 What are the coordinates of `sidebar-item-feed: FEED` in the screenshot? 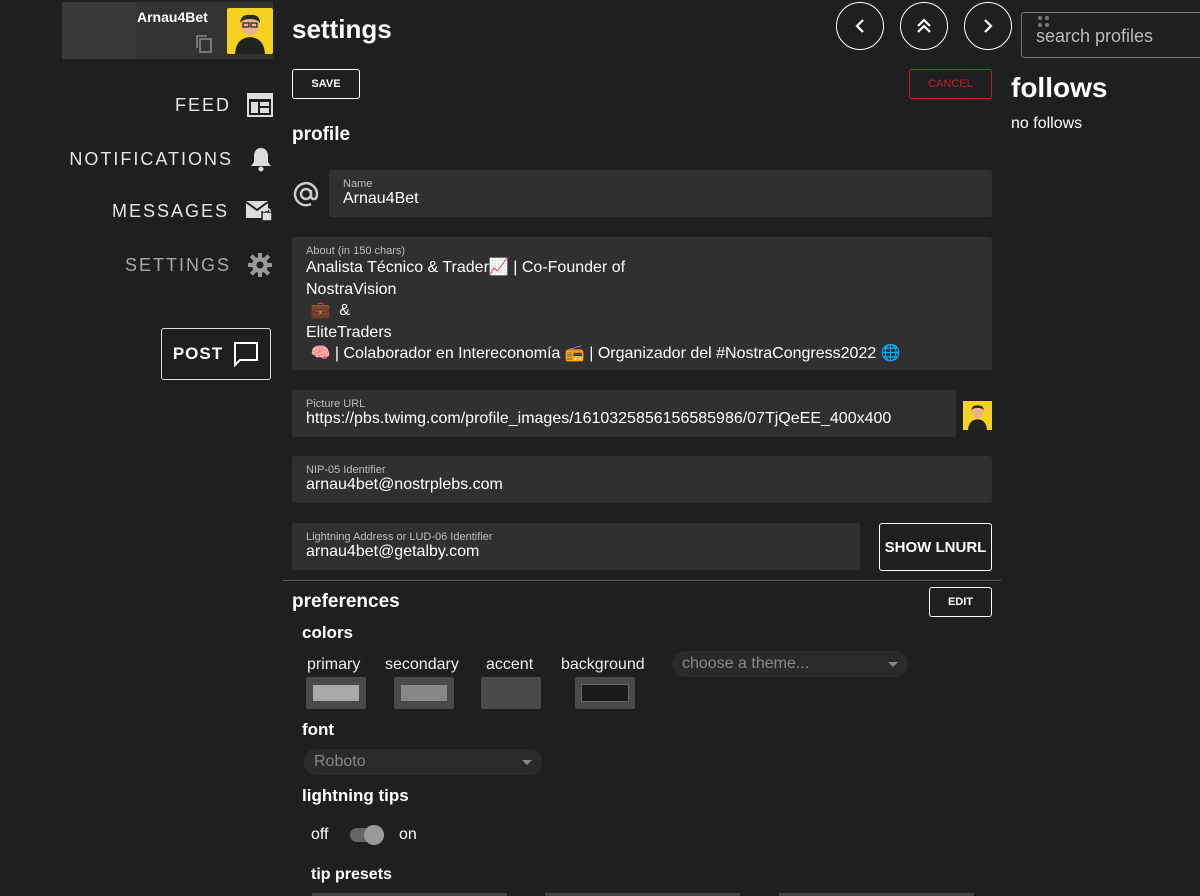 It's located at (224, 105).